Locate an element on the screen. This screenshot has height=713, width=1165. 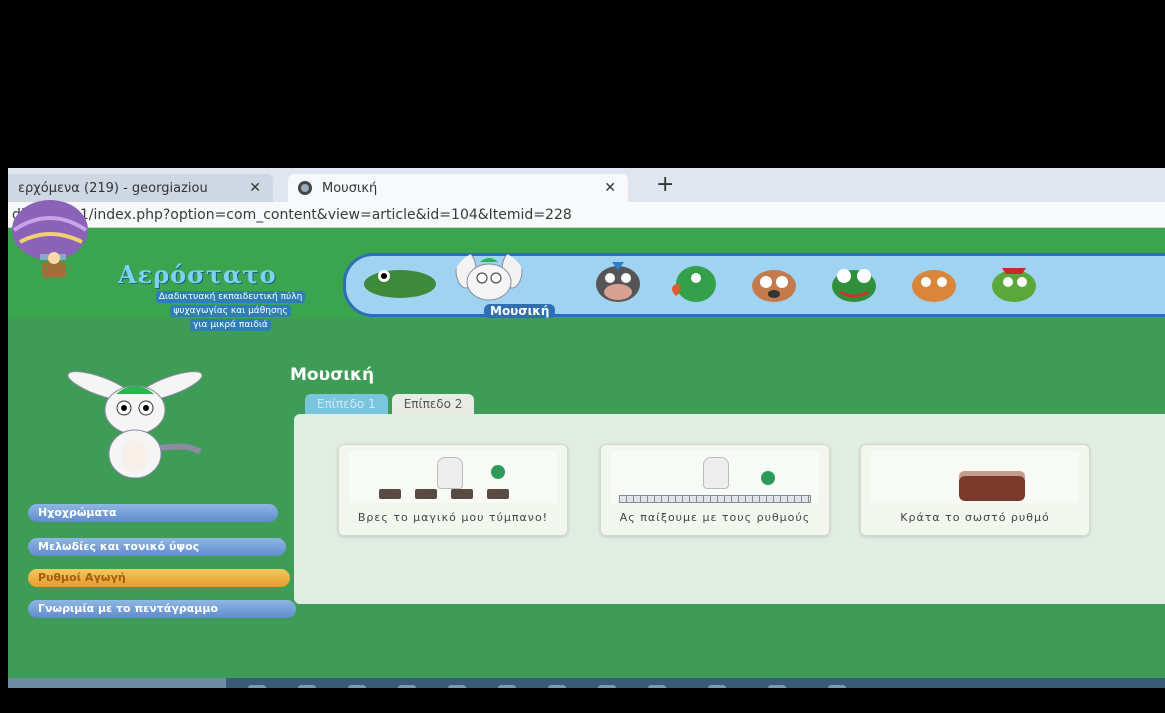
sidebar-item-timbre: Ηχοχρώματα is located at coordinates (153, 513).